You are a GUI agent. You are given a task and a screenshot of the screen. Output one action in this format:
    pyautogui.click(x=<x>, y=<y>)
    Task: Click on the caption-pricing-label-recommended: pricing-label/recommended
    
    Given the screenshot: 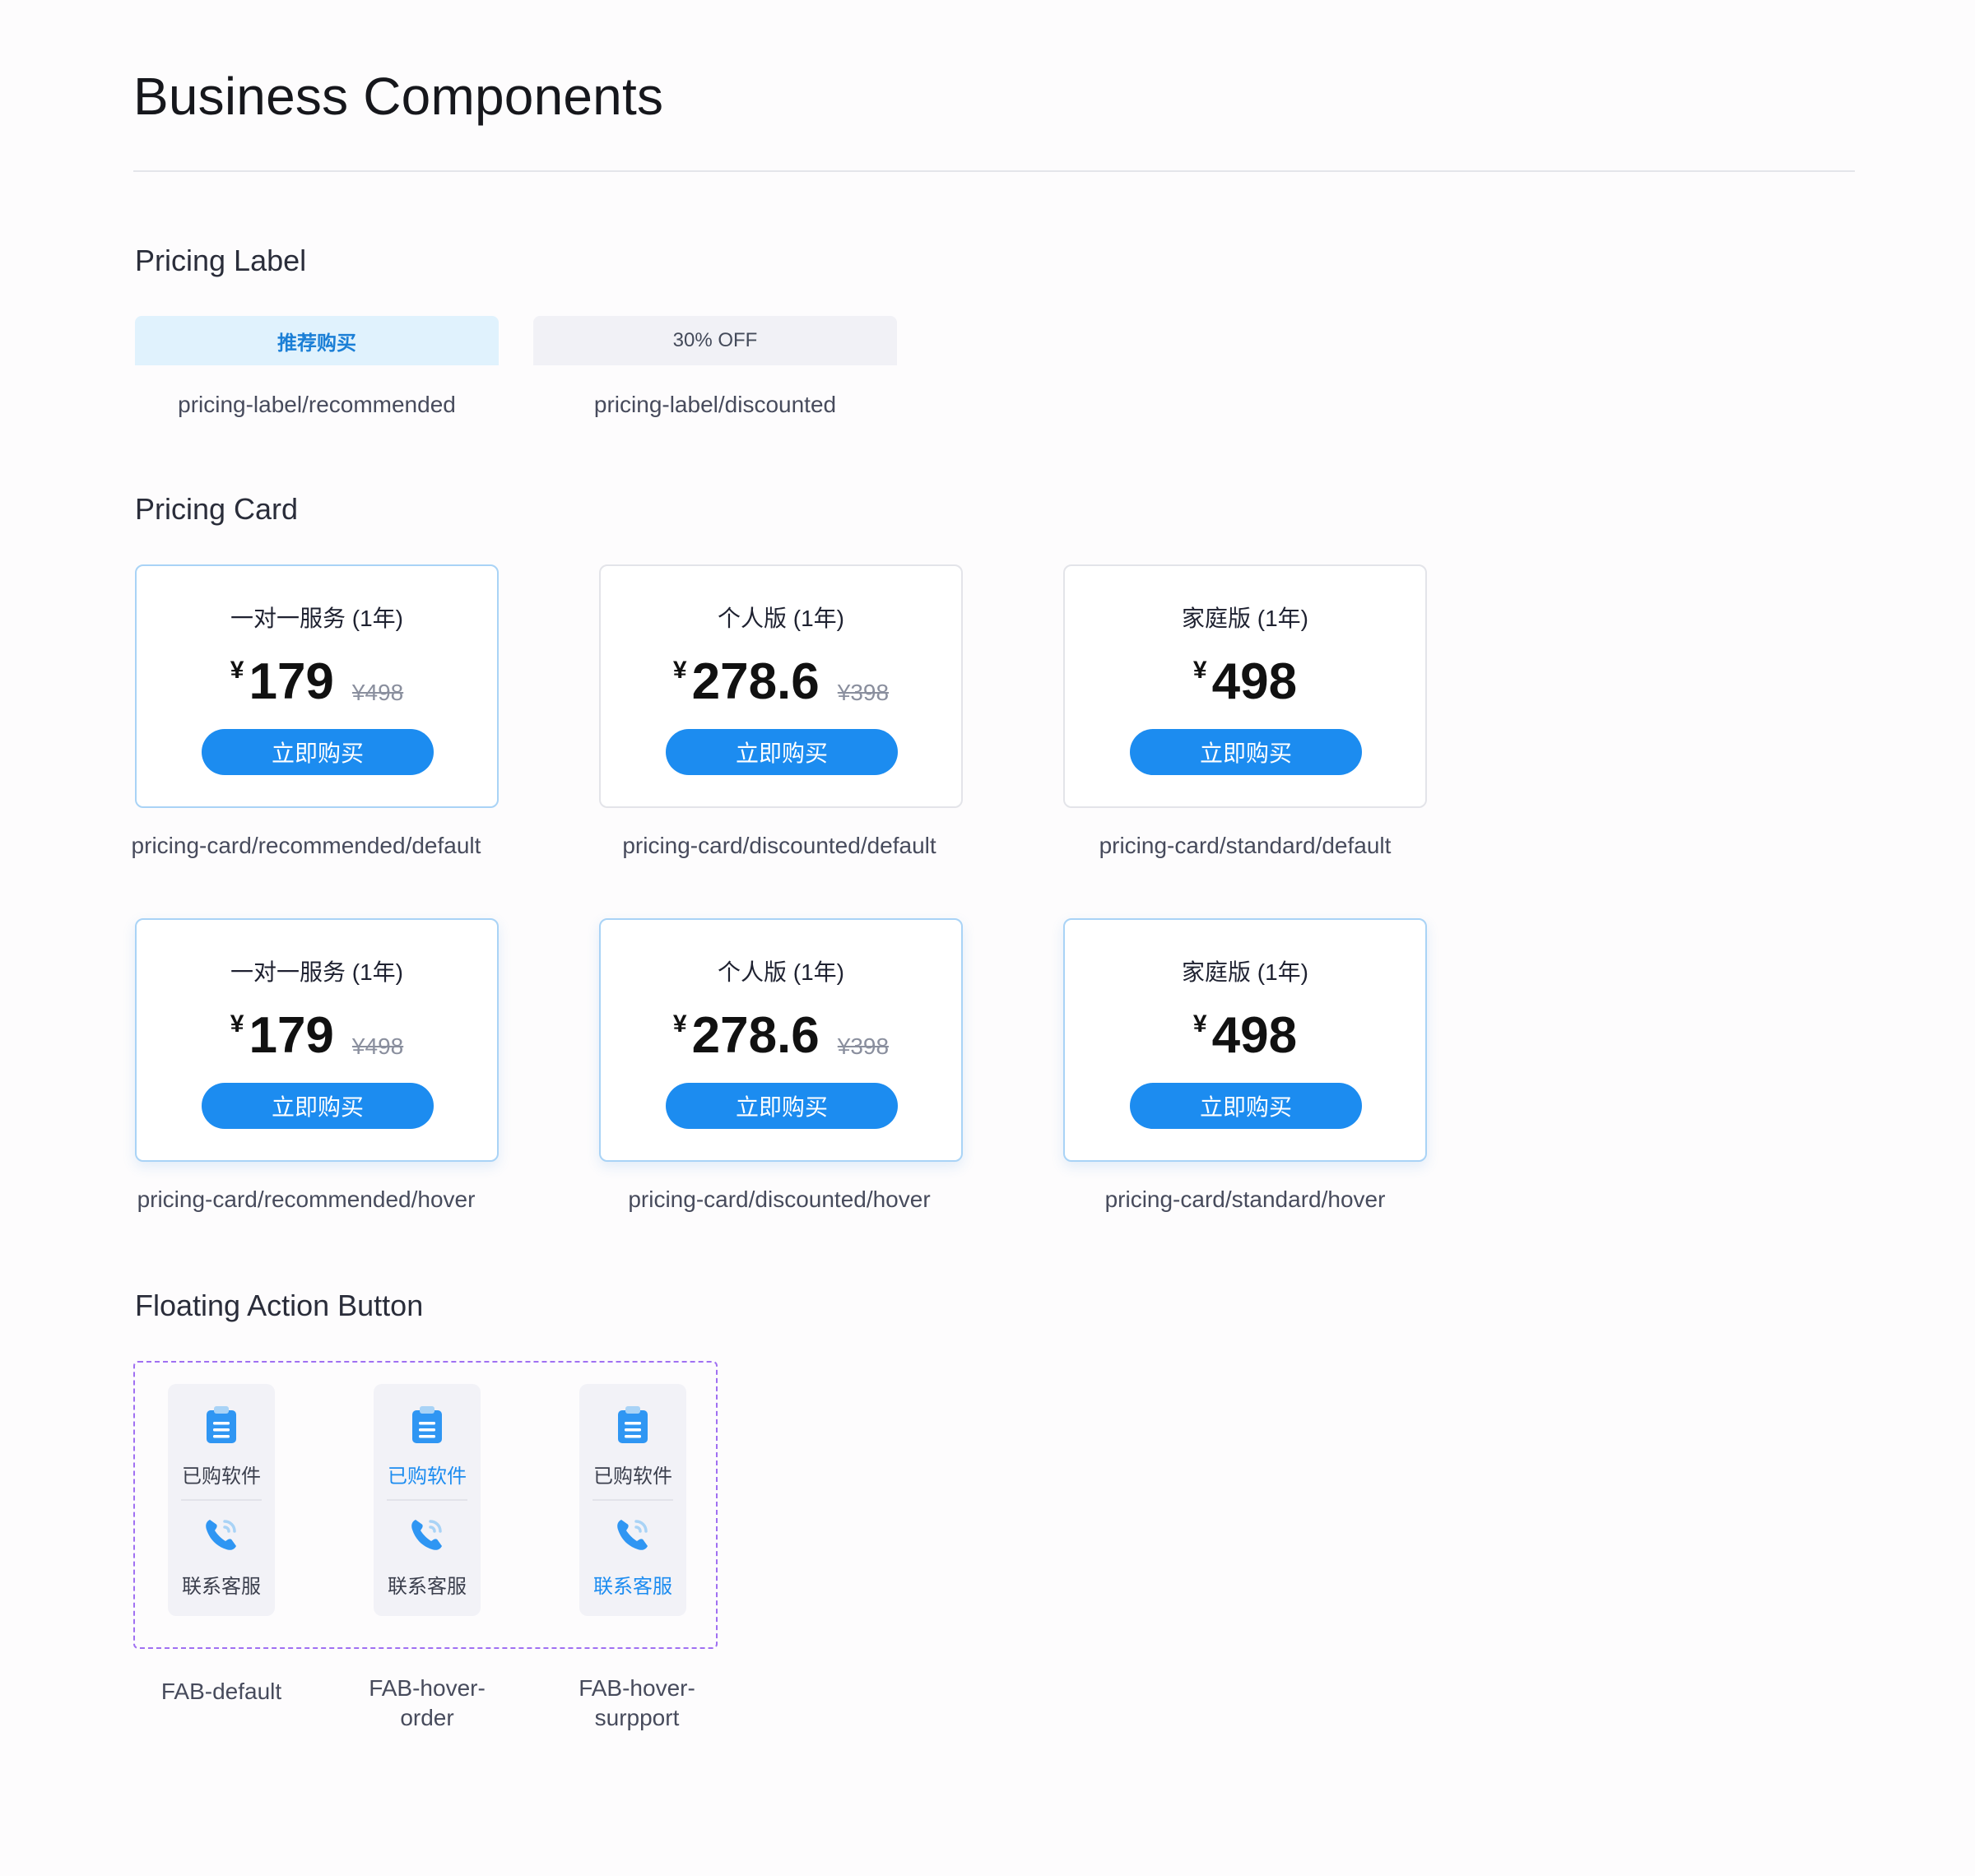 What is the action you would take?
    pyautogui.click(x=317, y=404)
    